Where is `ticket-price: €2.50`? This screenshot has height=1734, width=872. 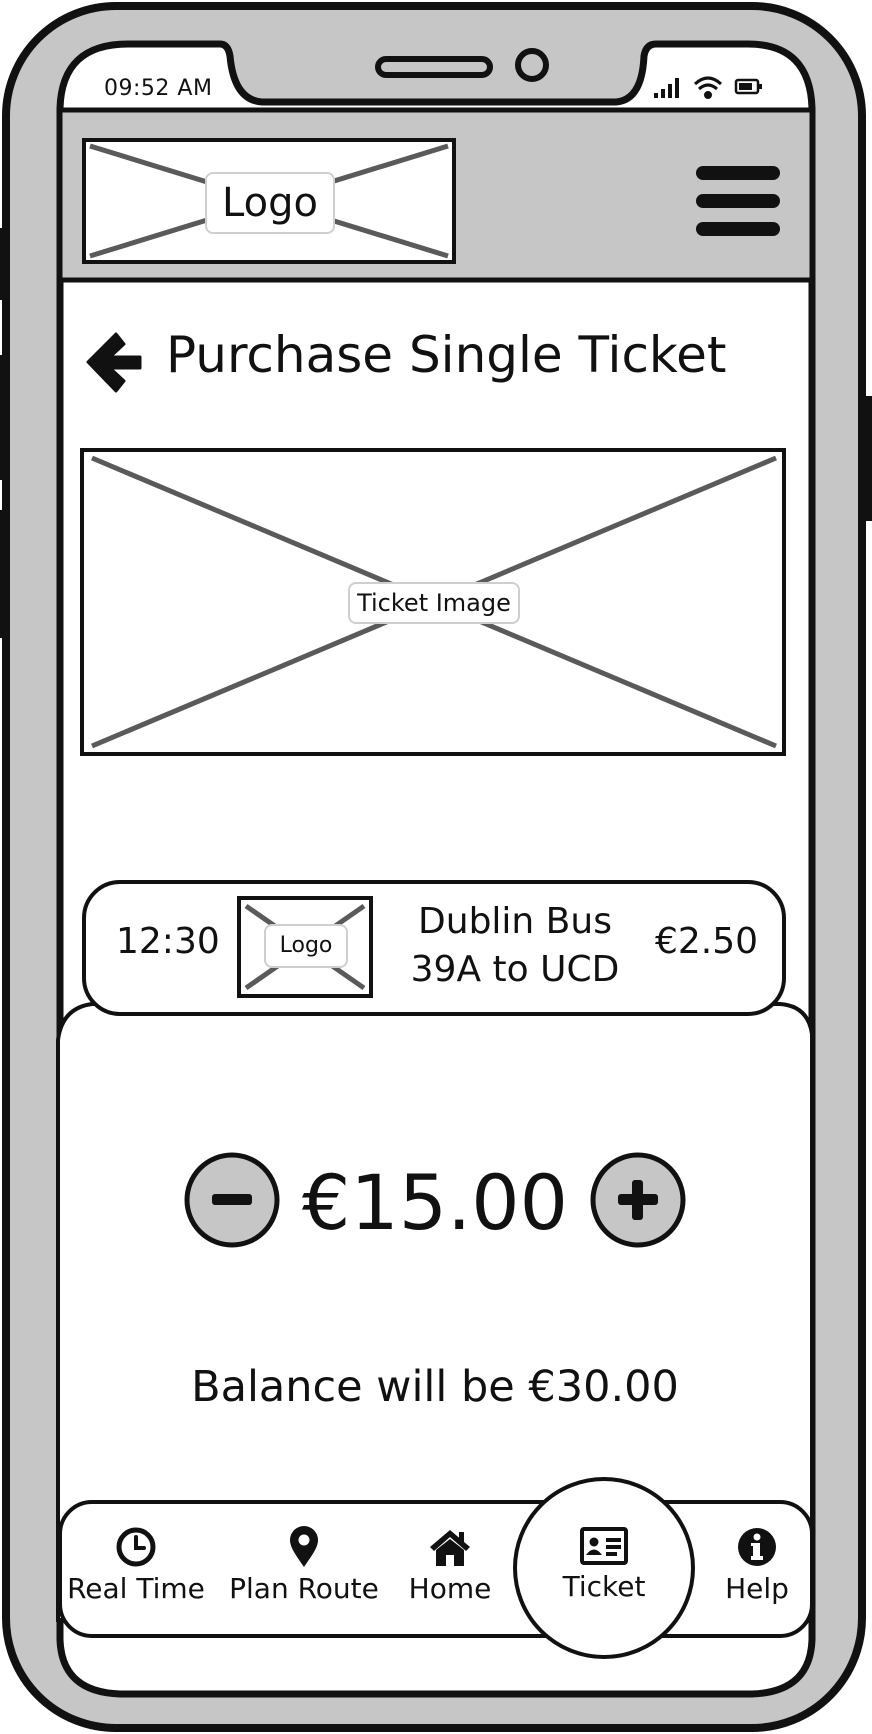 ticket-price: €2.50 is located at coordinates (707, 941).